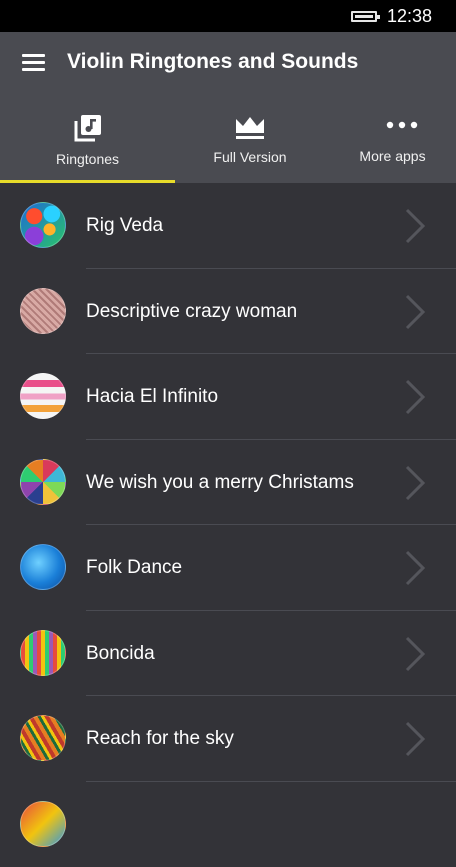 Image resolution: width=456 pixels, height=867 pixels. What do you see at coordinates (87, 159) in the screenshot?
I see `tab-ringtones-label: Ringtones` at bounding box center [87, 159].